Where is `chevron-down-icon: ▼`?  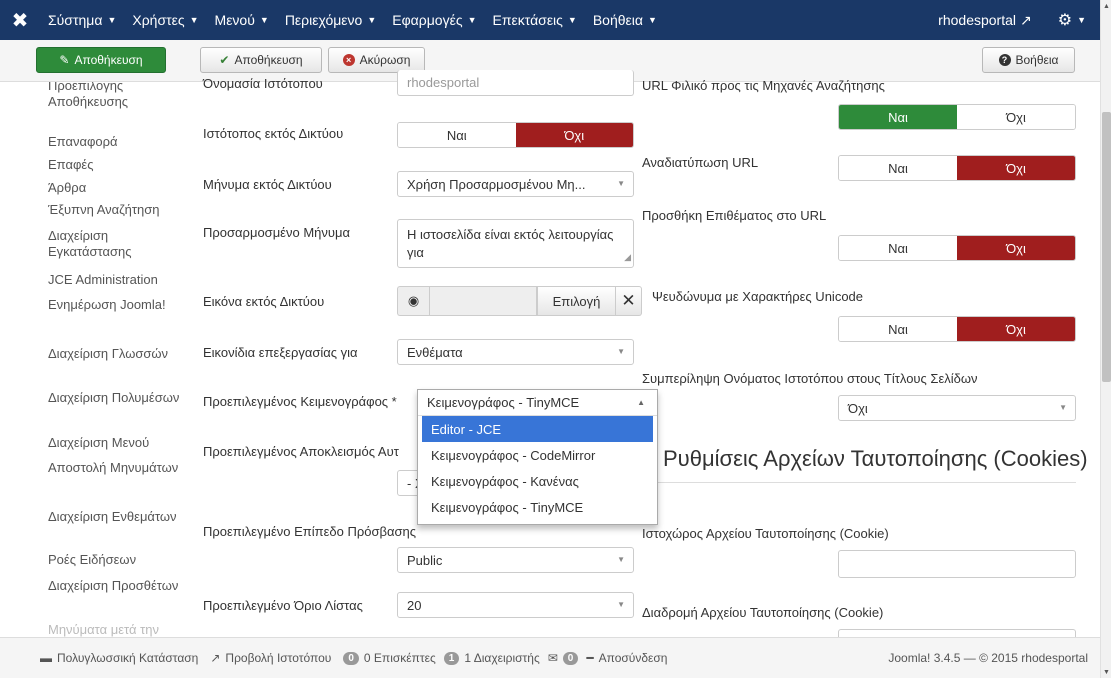 chevron-down-icon: ▼ is located at coordinates (621, 351).